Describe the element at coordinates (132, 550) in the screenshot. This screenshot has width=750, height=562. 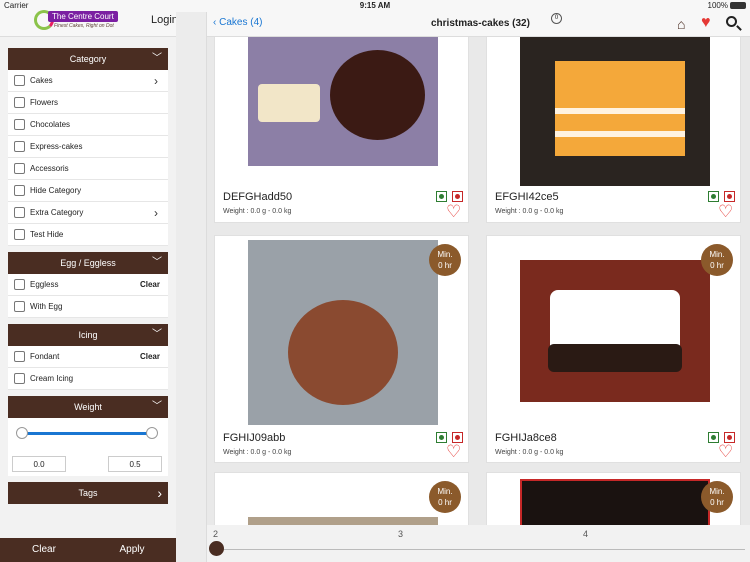
I see `apply-filters-button: Apply` at that location.